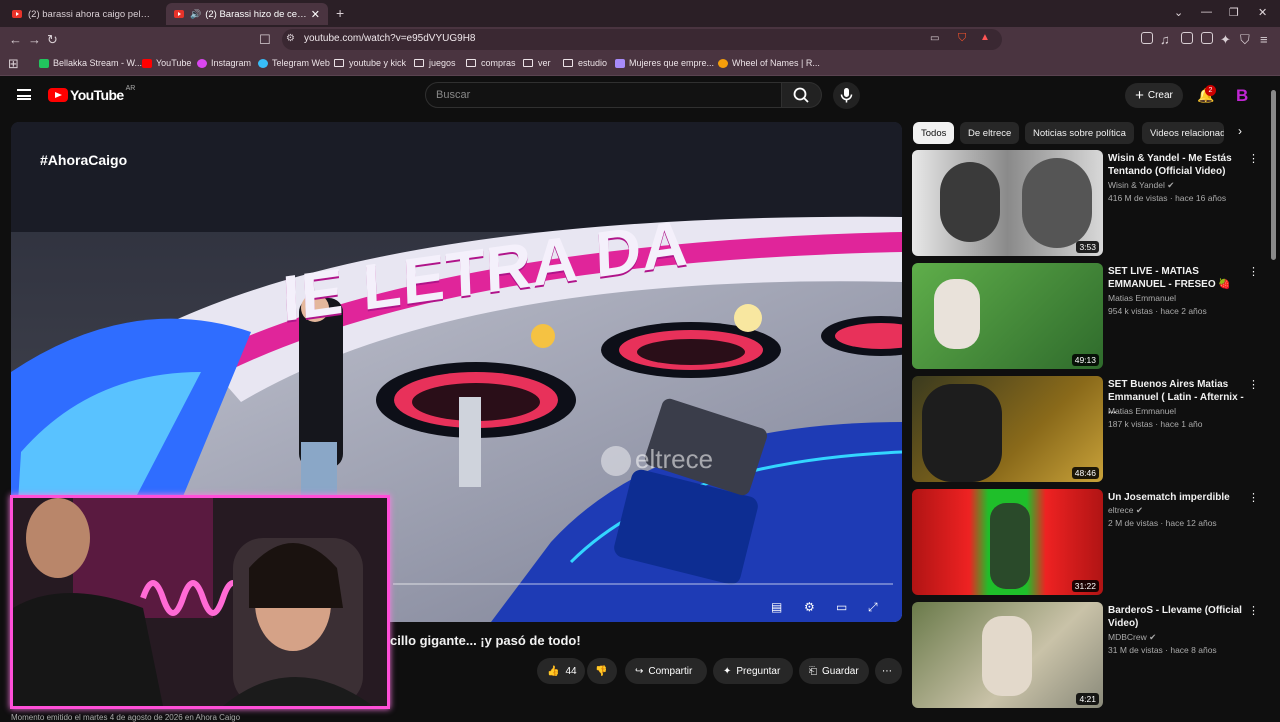  What do you see at coordinates (1127, 637) in the screenshot?
I see `channel-label: MDBCrew` at bounding box center [1127, 637].